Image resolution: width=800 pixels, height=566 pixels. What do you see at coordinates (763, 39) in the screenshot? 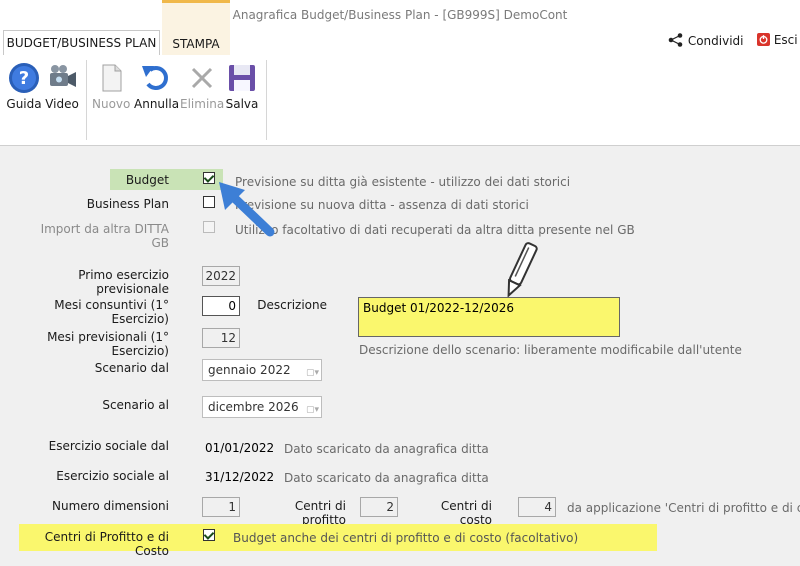
I see `exit-icon` at bounding box center [763, 39].